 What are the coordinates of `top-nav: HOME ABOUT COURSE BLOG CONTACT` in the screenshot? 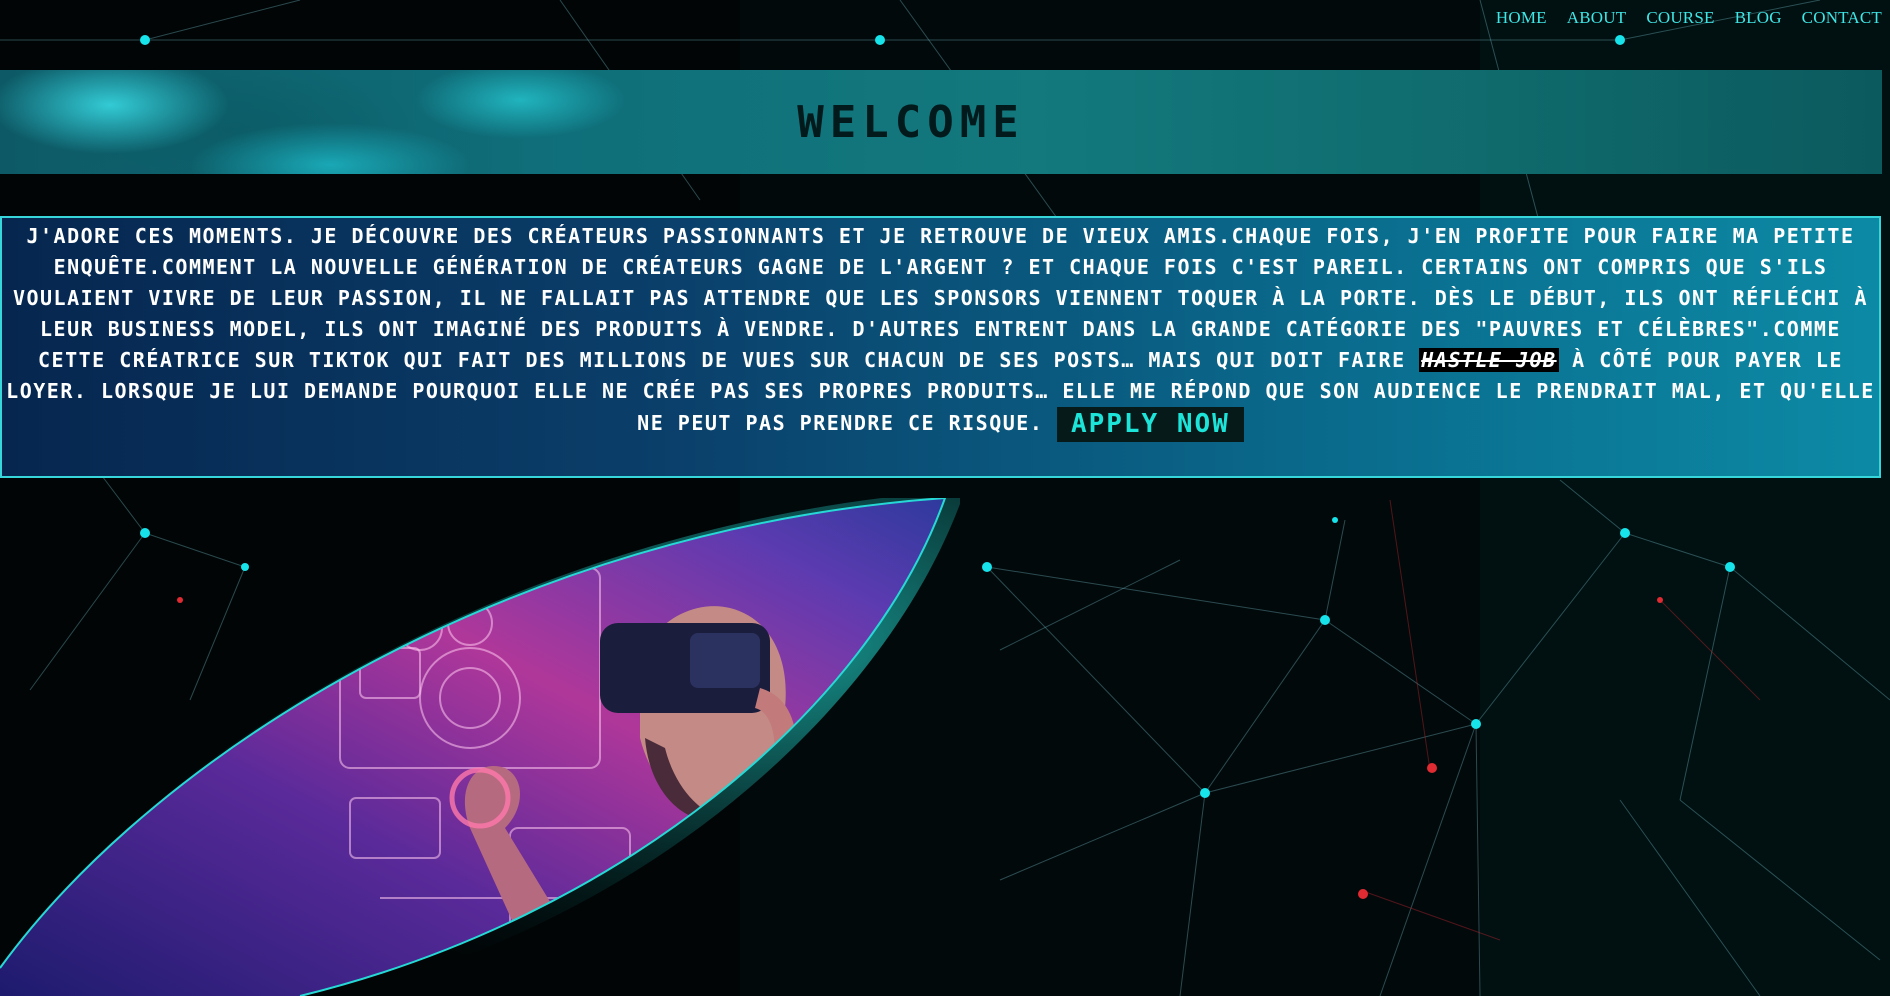 It's located at (1689, 18).